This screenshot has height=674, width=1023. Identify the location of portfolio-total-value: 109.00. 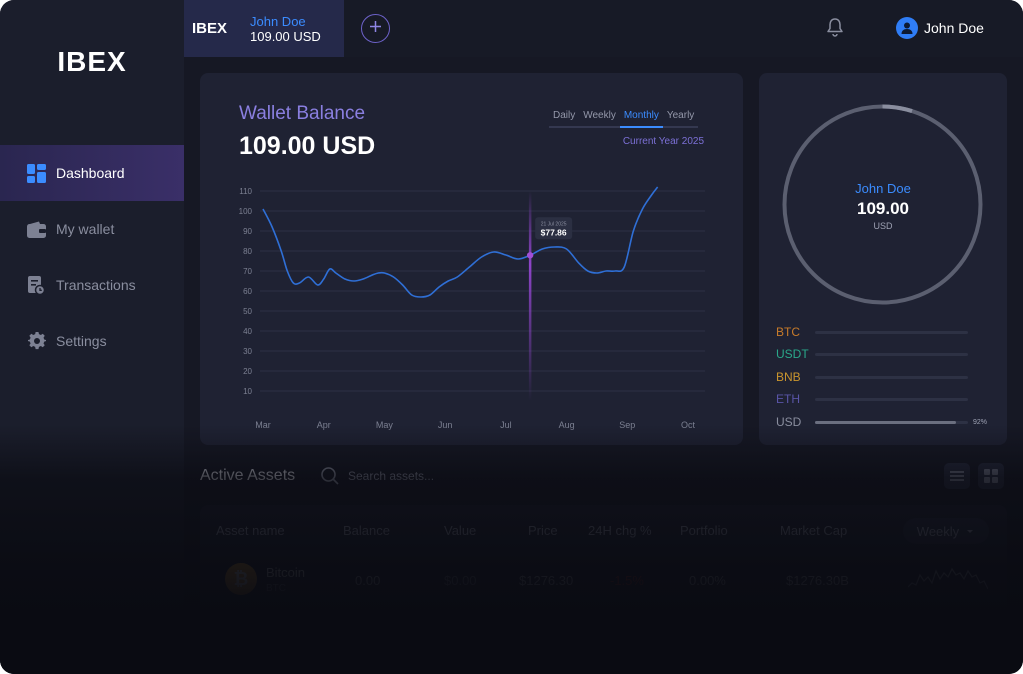
(883, 208).